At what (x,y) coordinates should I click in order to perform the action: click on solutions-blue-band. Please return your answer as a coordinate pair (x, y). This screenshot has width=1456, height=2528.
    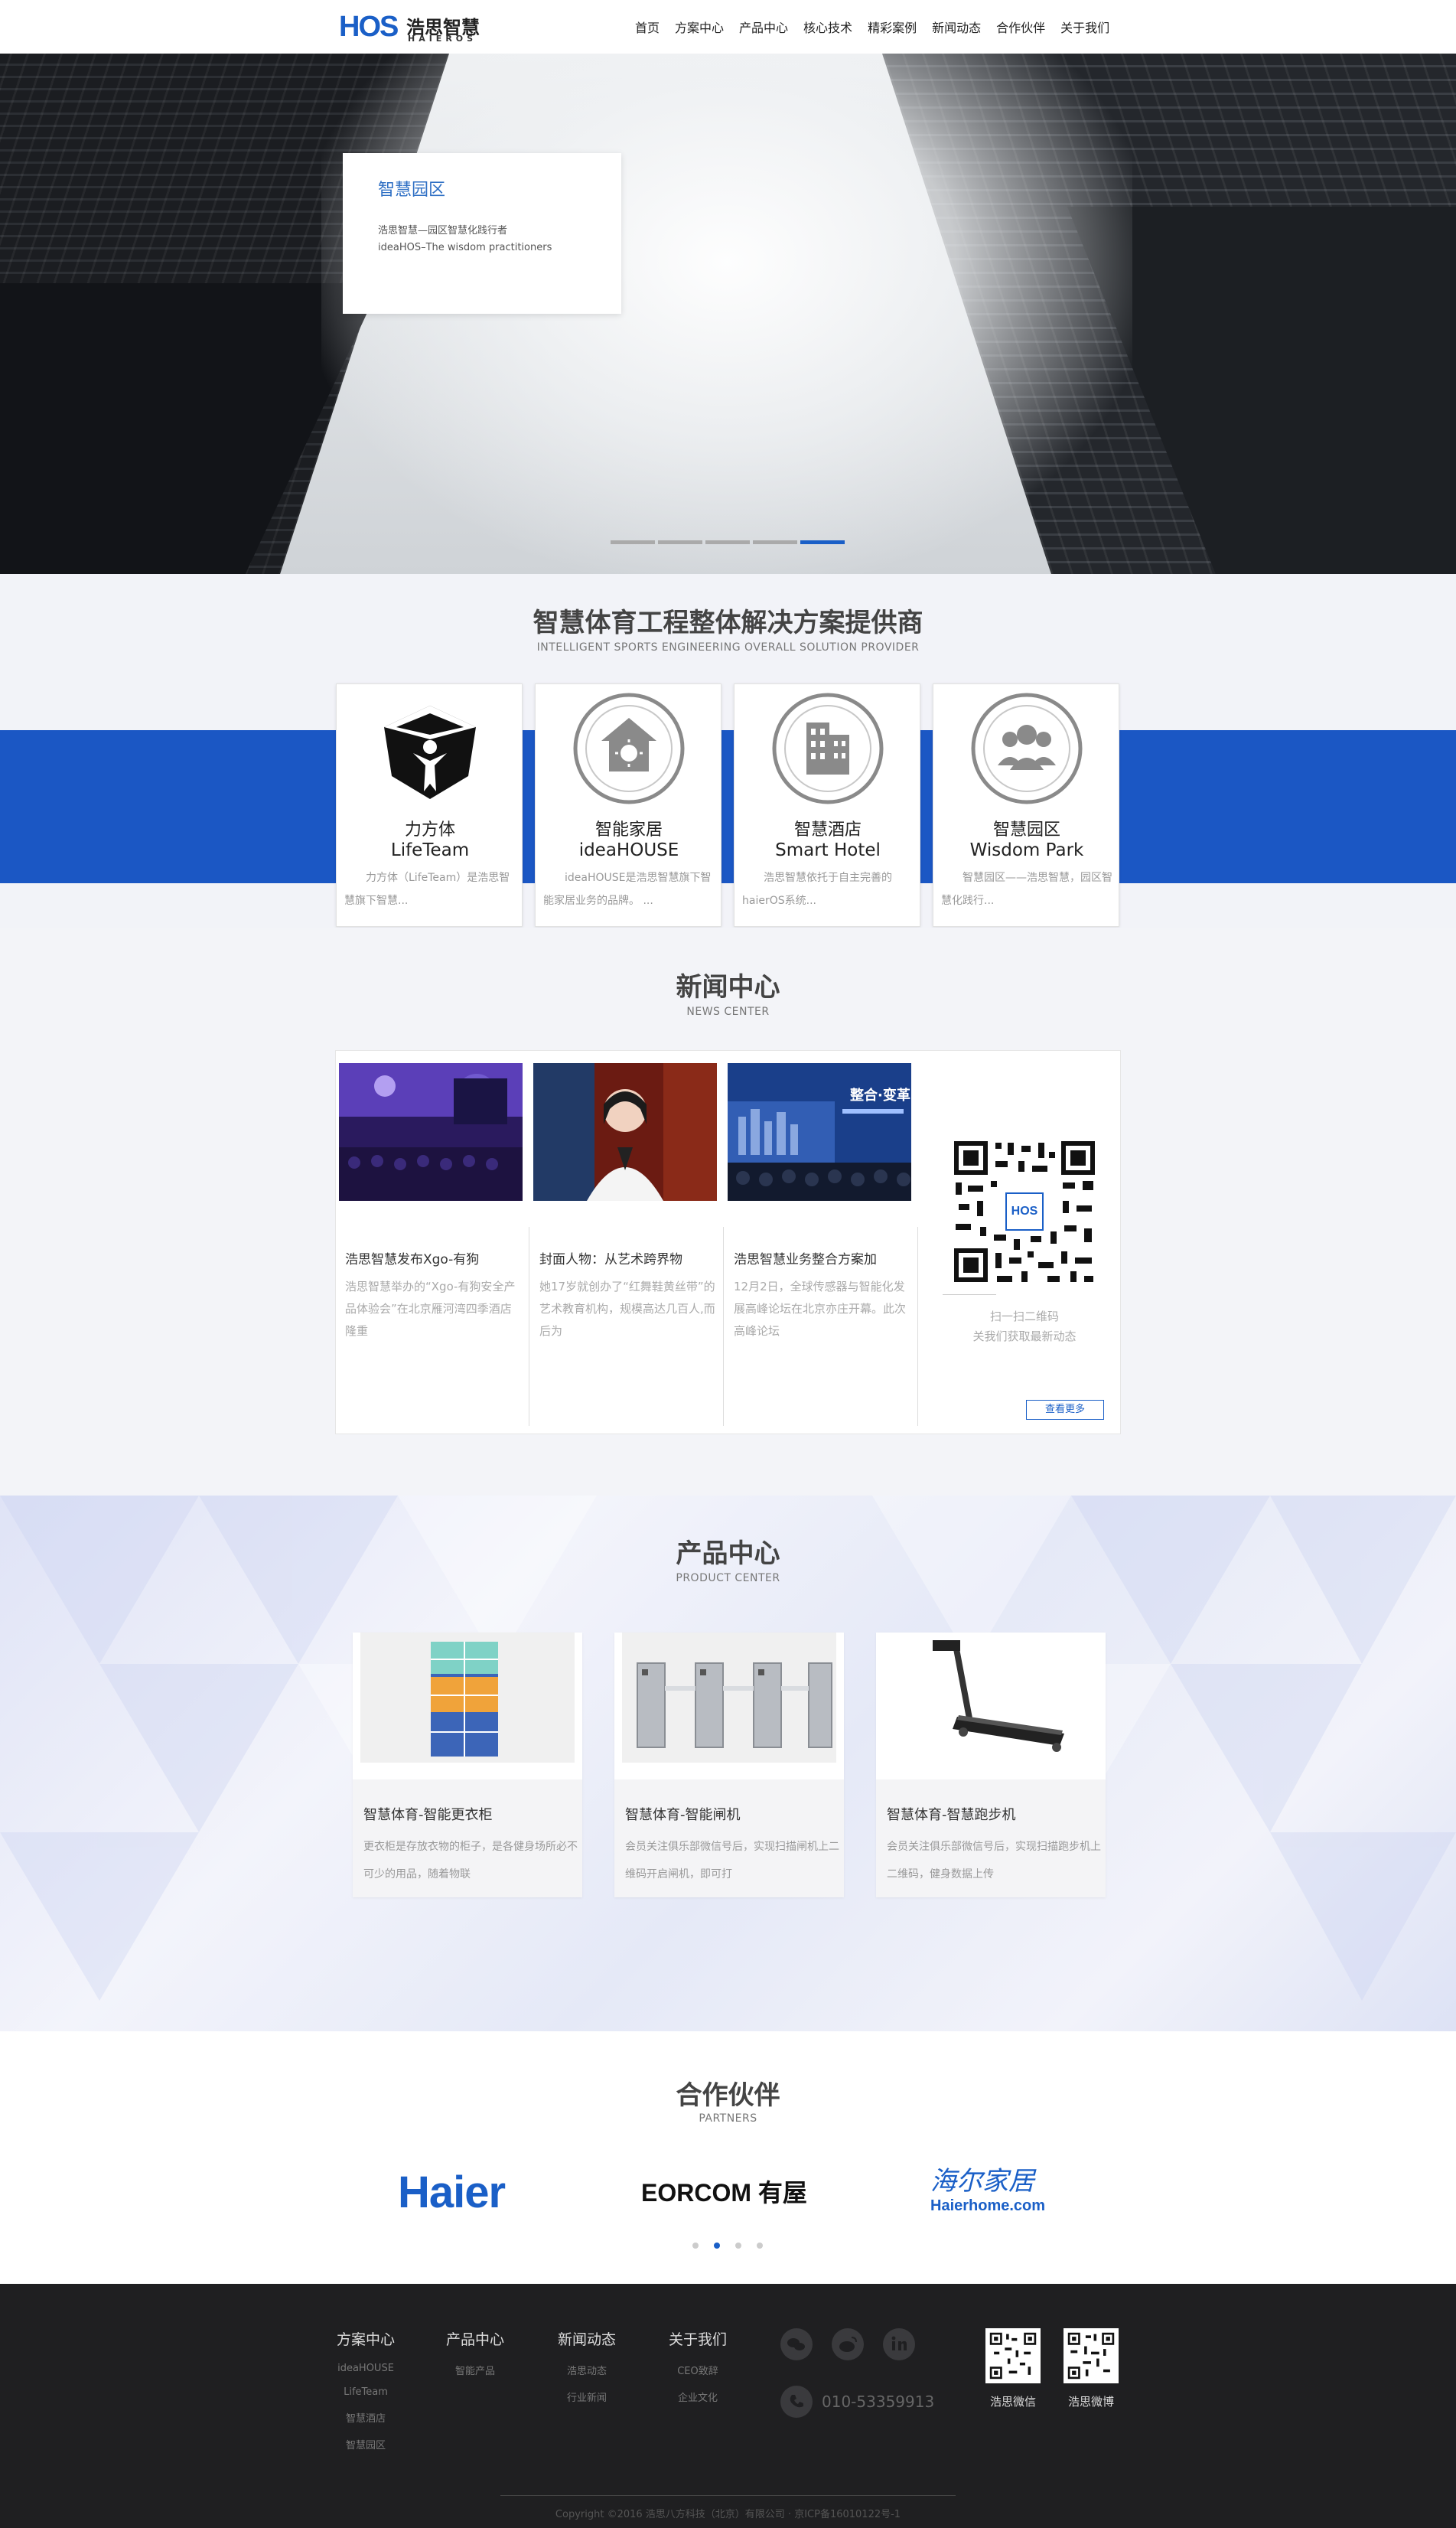
    Looking at the image, I should click on (728, 806).